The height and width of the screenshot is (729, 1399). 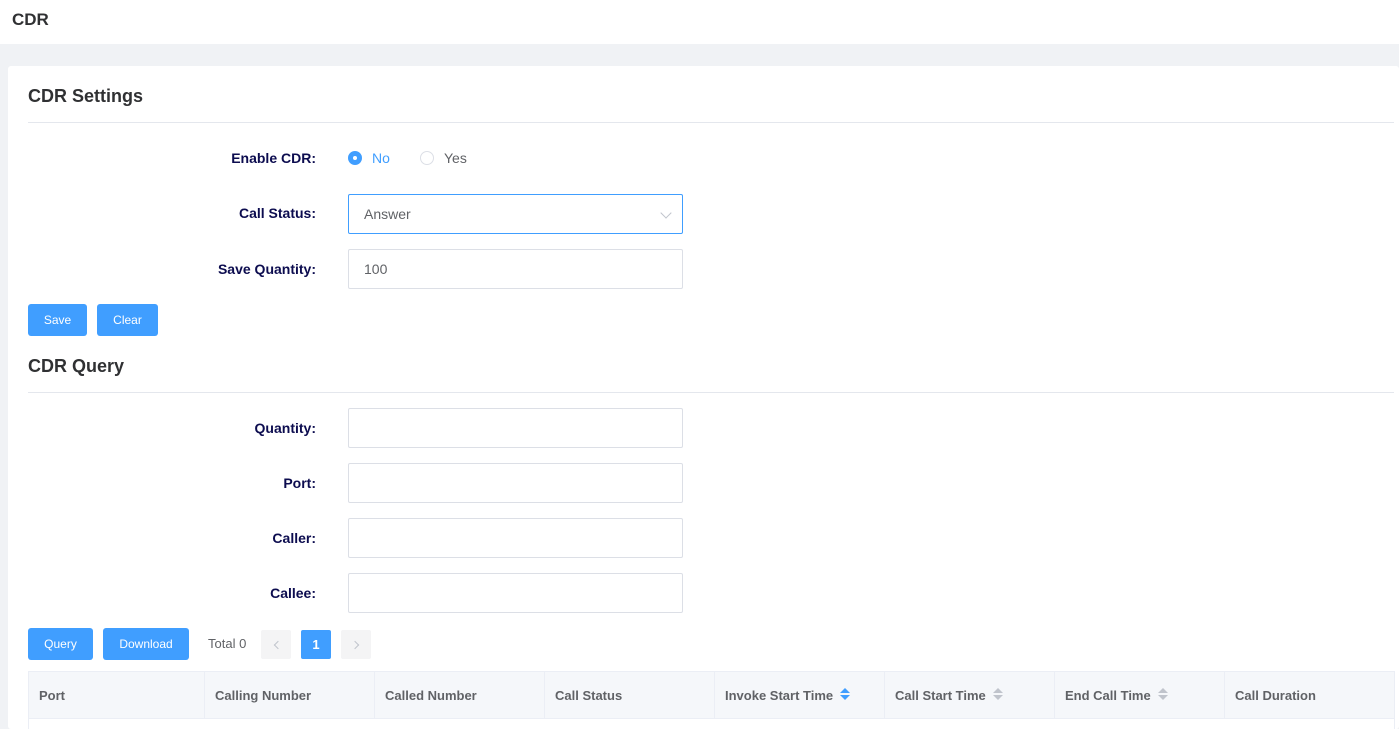 What do you see at coordinates (117, 695) in the screenshot?
I see `column-port: Port` at bounding box center [117, 695].